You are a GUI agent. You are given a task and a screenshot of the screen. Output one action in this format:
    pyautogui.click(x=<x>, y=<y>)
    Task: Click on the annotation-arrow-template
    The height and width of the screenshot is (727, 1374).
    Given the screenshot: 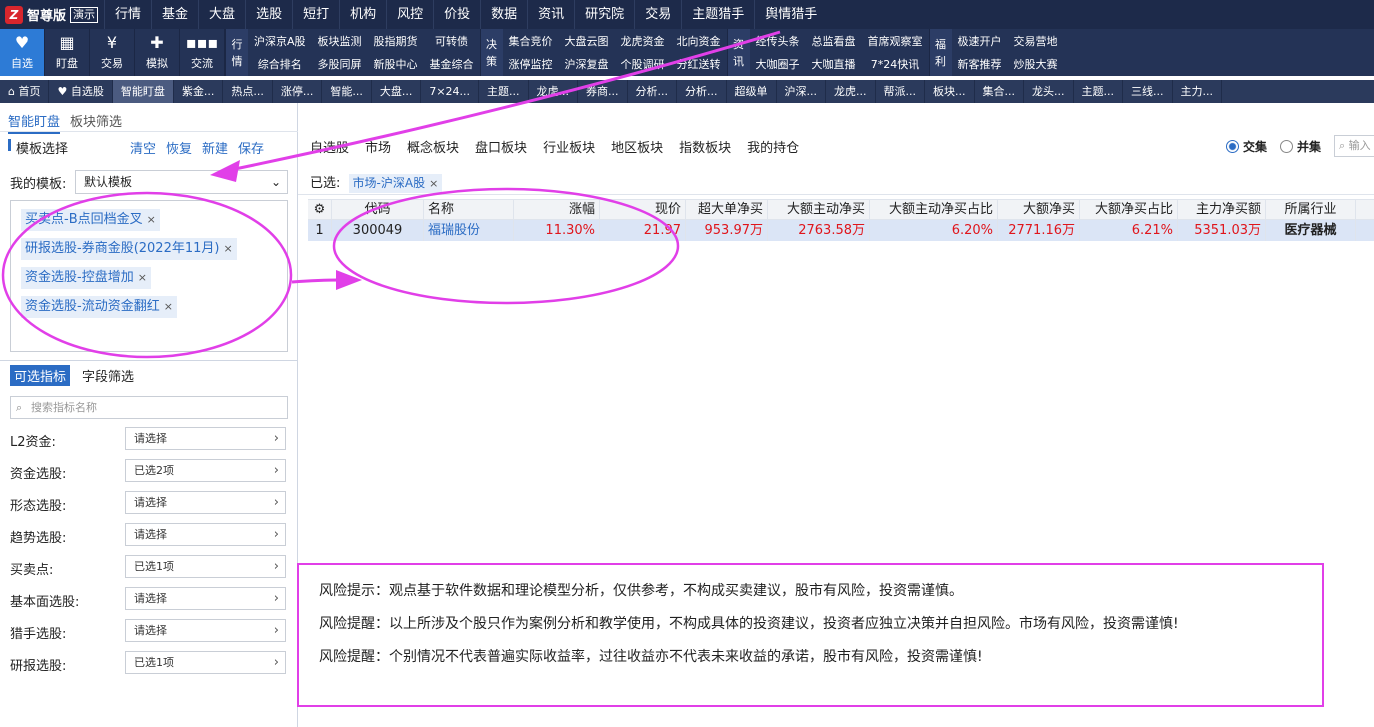 What is the action you would take?
    pyautogui.click(x=505, y=101)
    